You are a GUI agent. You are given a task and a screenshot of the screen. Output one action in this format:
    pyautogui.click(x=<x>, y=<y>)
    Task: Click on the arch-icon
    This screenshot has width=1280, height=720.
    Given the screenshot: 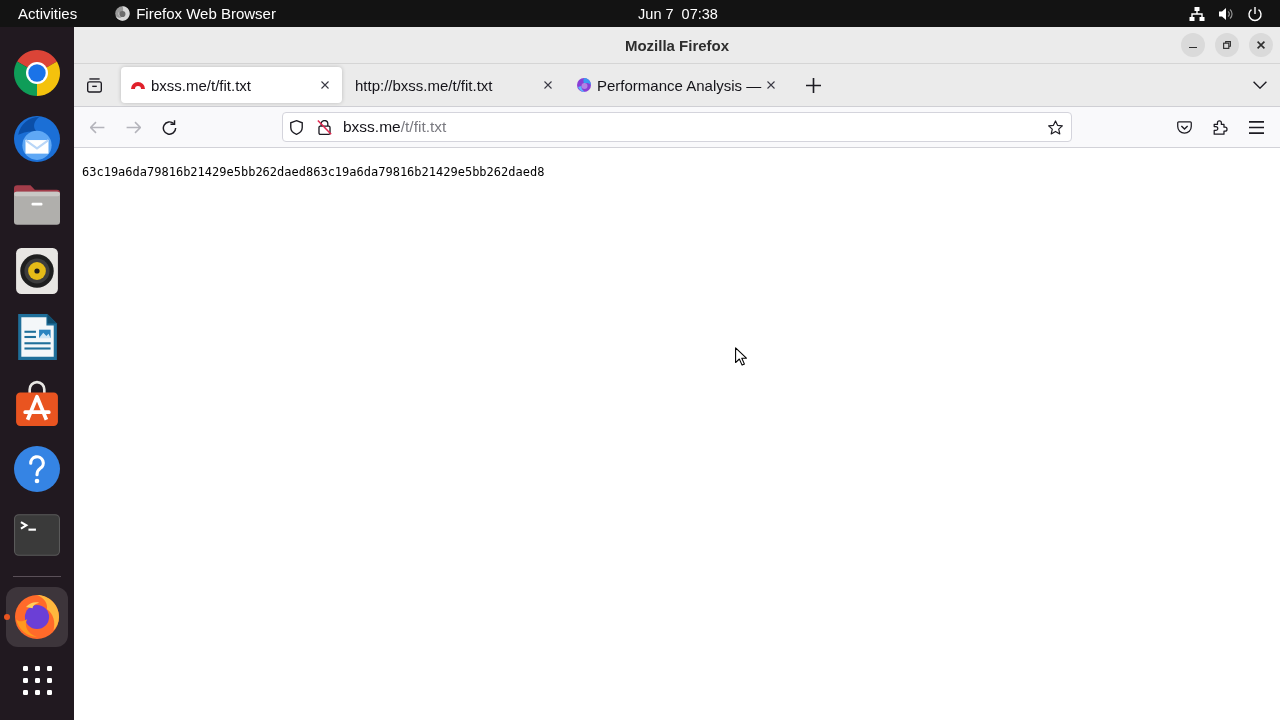 What is the action you would take?
    pyautogui.click(x=138, y=85)
    